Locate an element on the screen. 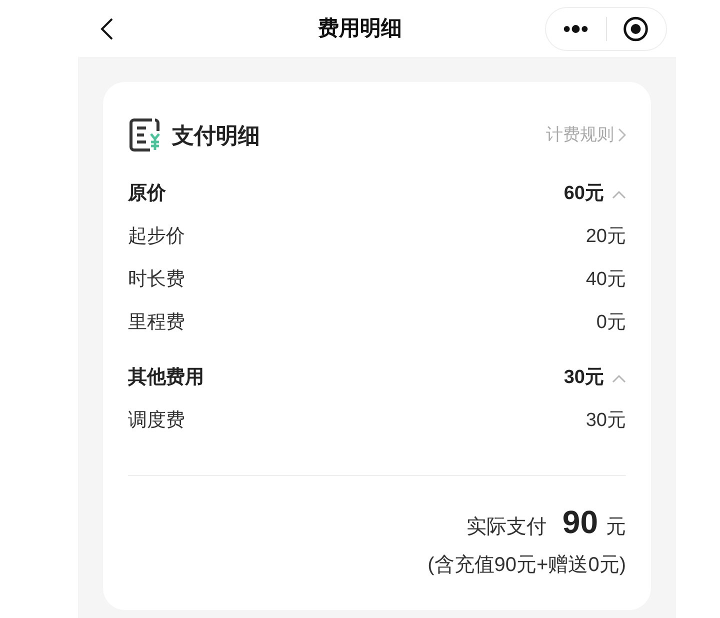 This screenshot has width=720, height=618. fee-label: 调度费 is located at coordinates (156, 421).